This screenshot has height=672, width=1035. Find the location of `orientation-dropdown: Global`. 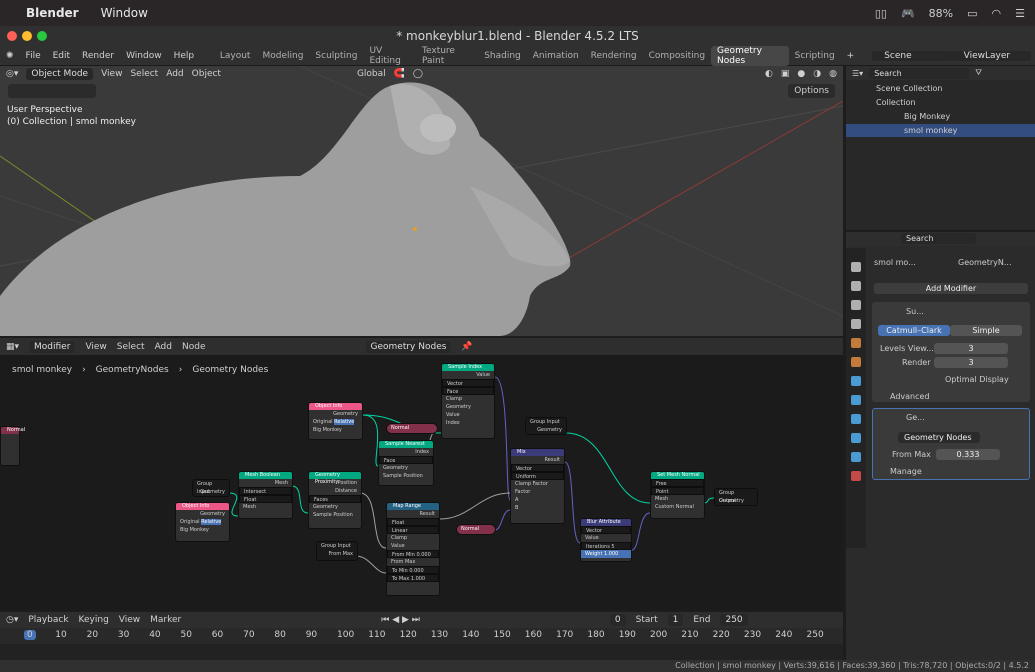

orientation-dropdown: Global is located at coordinates (371, 74).